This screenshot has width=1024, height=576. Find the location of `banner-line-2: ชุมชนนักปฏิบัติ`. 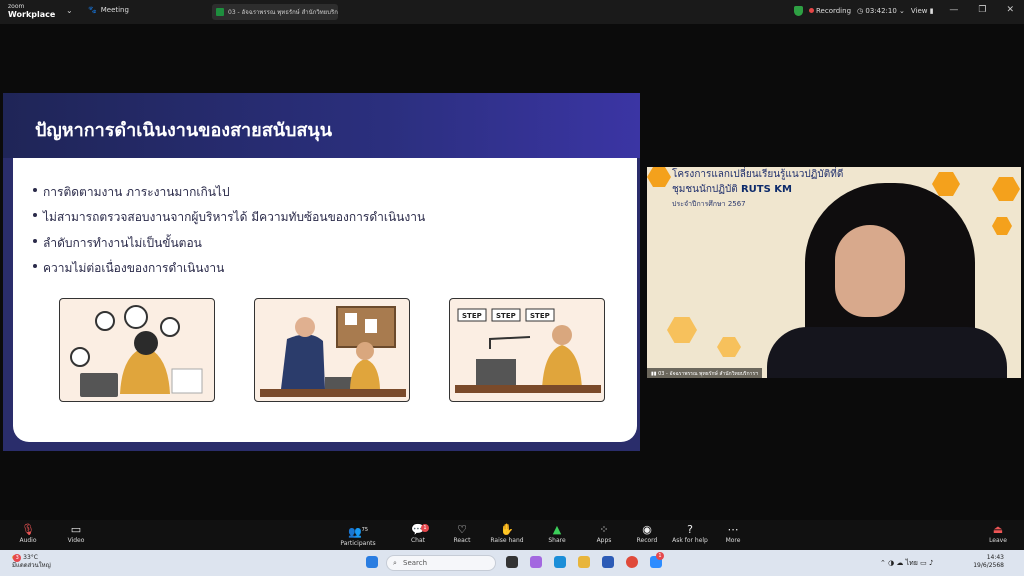

banner-line-2: ชุมชนนักปฏิบัติ is located at coordinates (705, 189).